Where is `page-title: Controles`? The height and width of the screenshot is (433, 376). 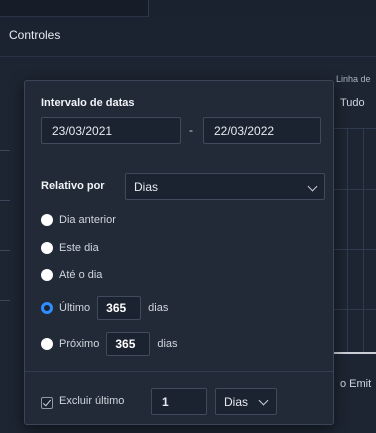
page-title: Controles is located at coordinates (35, 35).